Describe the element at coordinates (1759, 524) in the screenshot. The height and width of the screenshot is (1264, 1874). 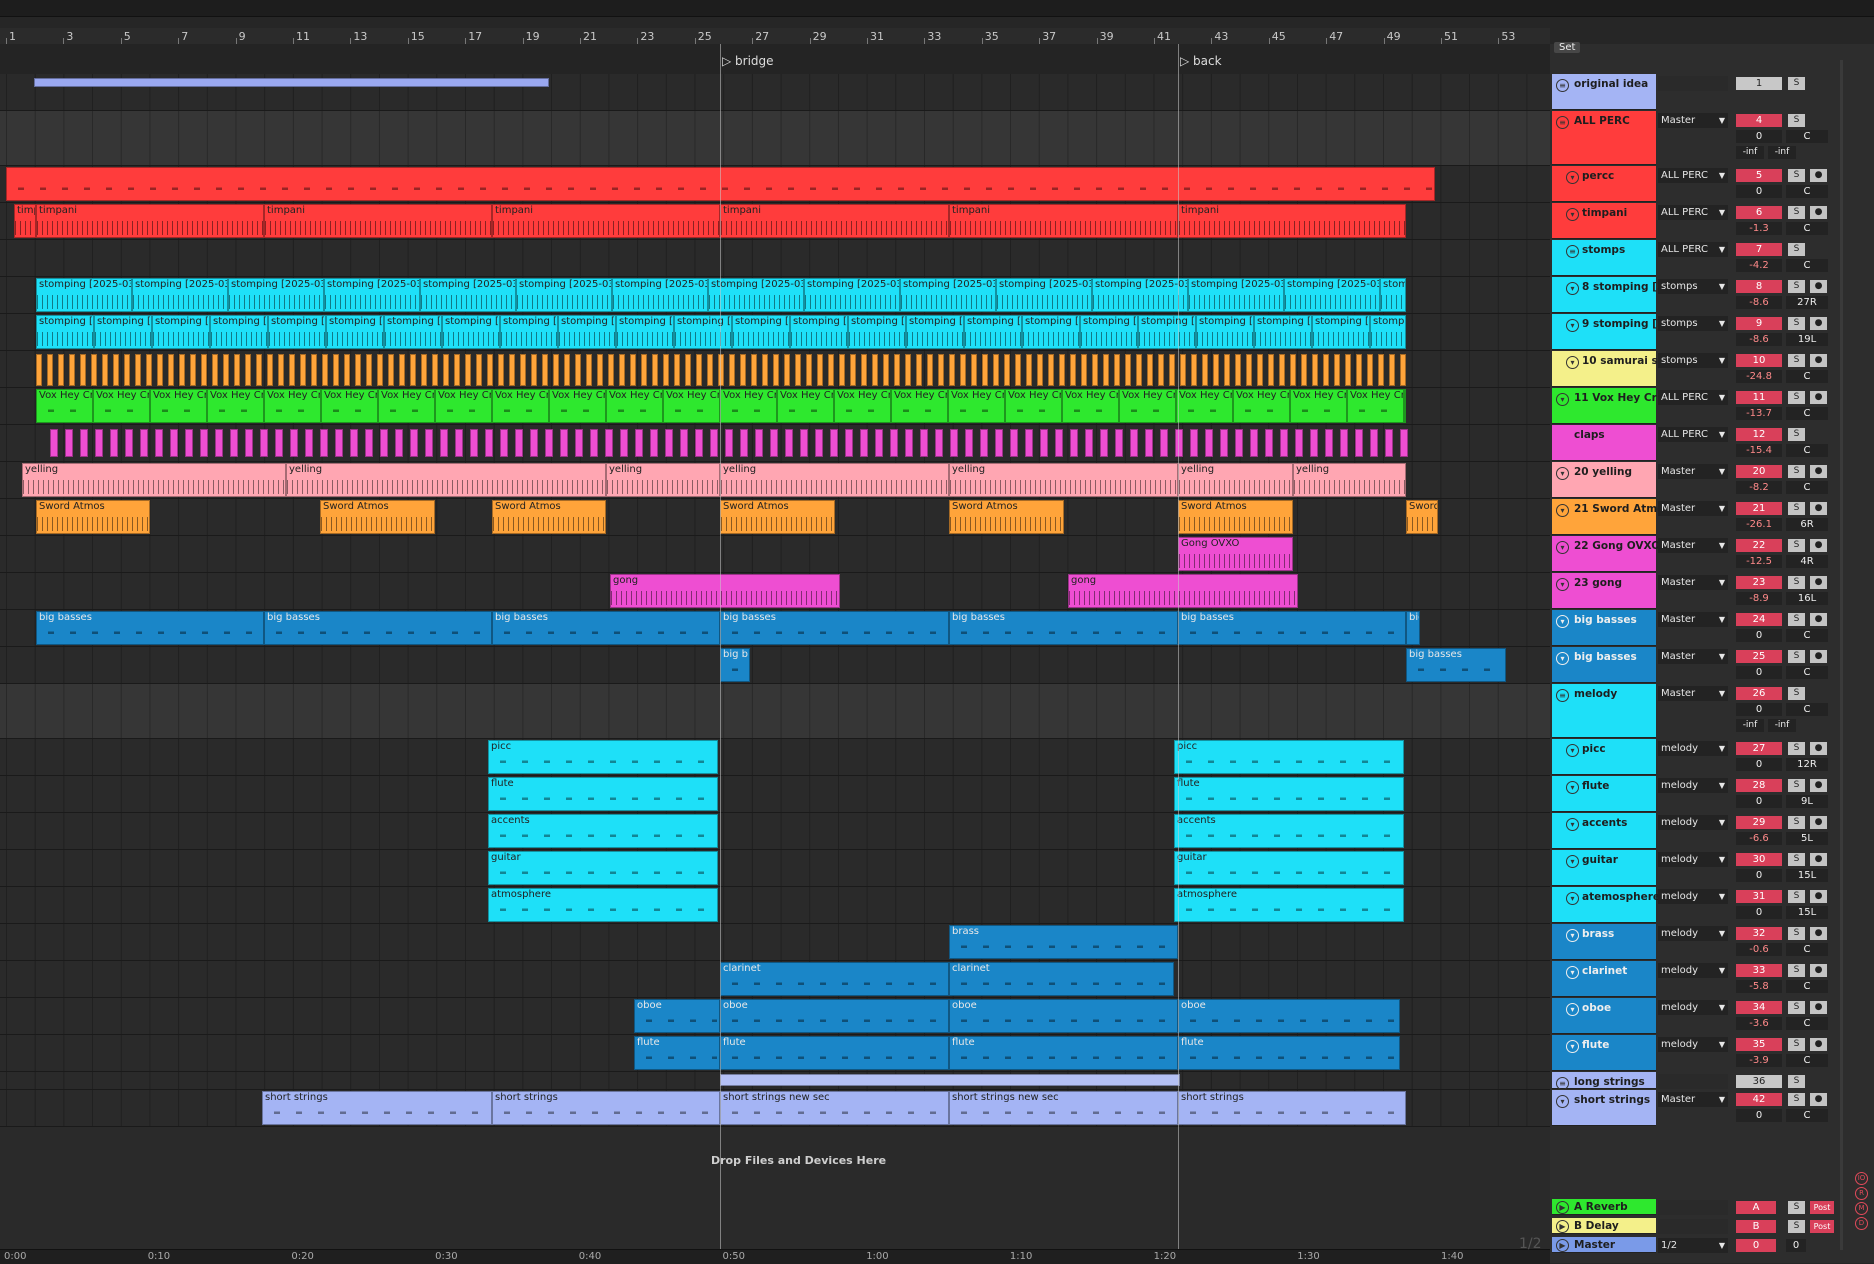
I see `volume-field: -26.1` at that location.